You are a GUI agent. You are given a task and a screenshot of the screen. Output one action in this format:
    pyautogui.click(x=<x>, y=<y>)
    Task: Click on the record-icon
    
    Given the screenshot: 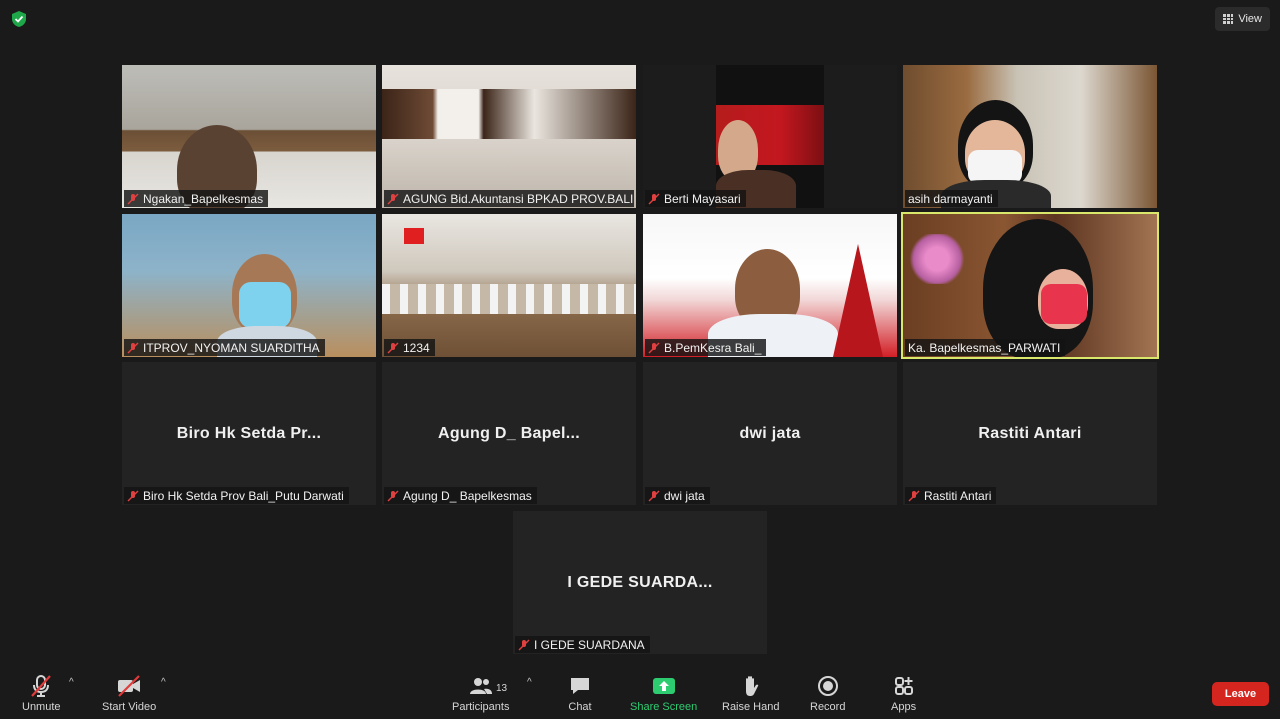 What is the action you would take?
    pyautogui.click(x=827, y=686)
    